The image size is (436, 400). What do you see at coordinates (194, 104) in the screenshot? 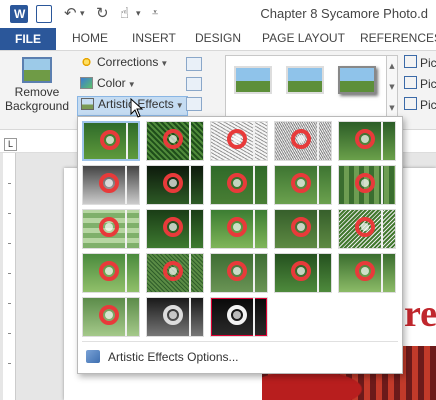
I see `reset-picture-icon` at bounding box center [194, 104].